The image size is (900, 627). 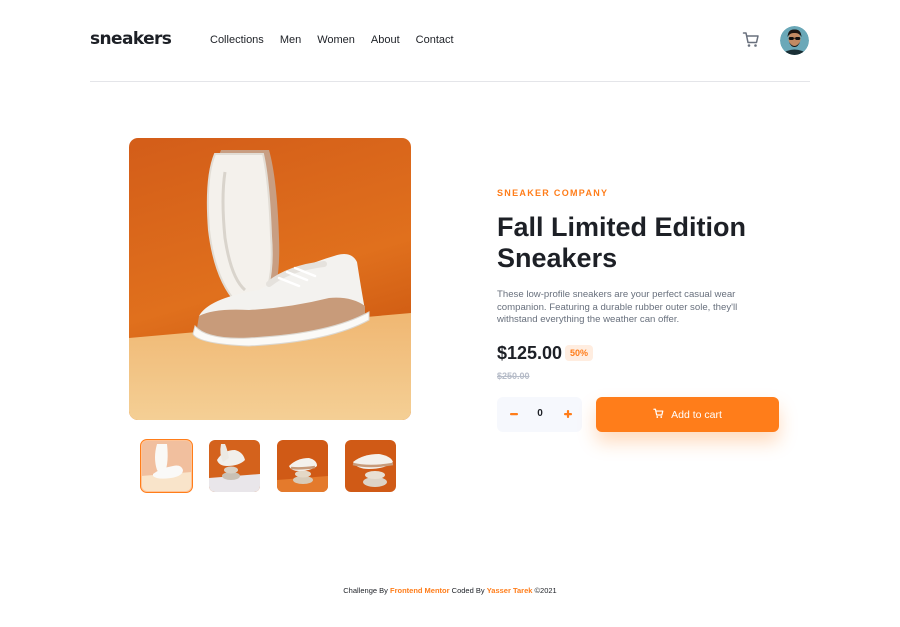 What do you see at coordinates (530, 353) in the screenshot?
I see `product-price: $125.00` at bounding box center [530, 353].